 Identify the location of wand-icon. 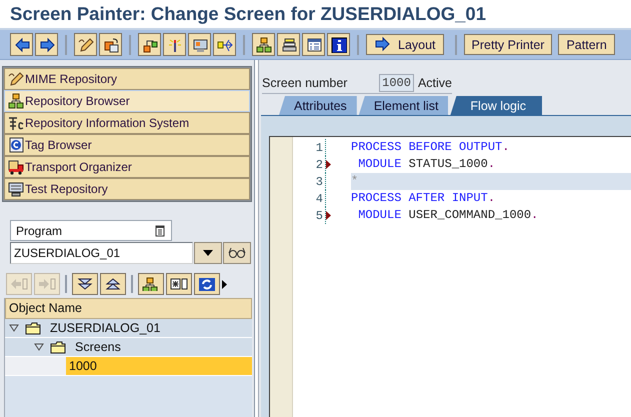
(174, 44).